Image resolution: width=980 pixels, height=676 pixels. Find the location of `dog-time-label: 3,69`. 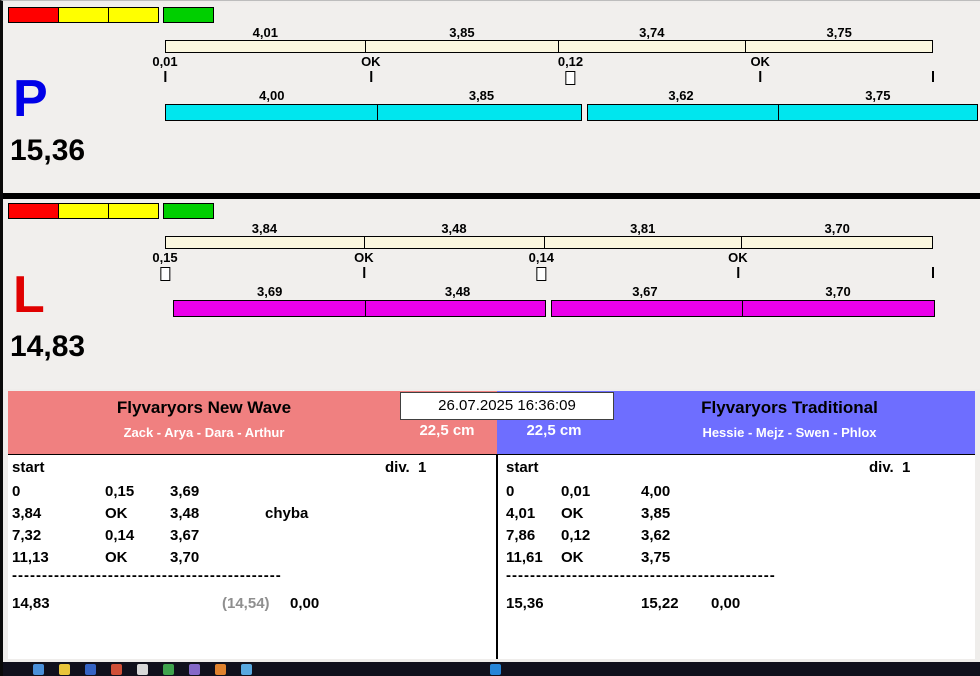

dog-time-label: 3,69 is located at coordinates (270, 291).